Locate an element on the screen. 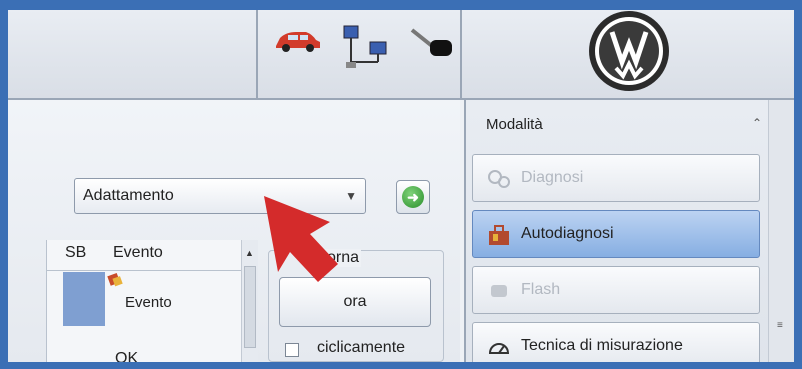  vw-logo is located at coordinates (629, 51).